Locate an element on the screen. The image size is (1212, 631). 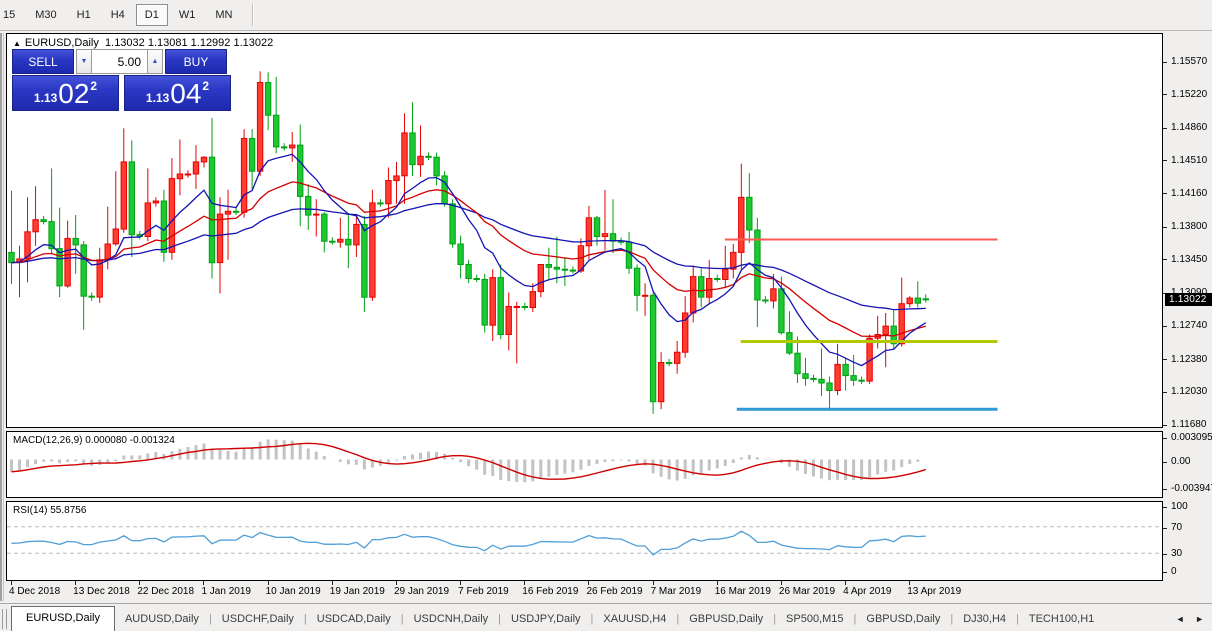
chart-tab-eurusd-daily: EURUSD,Daily is located at coordinates (63, 618).